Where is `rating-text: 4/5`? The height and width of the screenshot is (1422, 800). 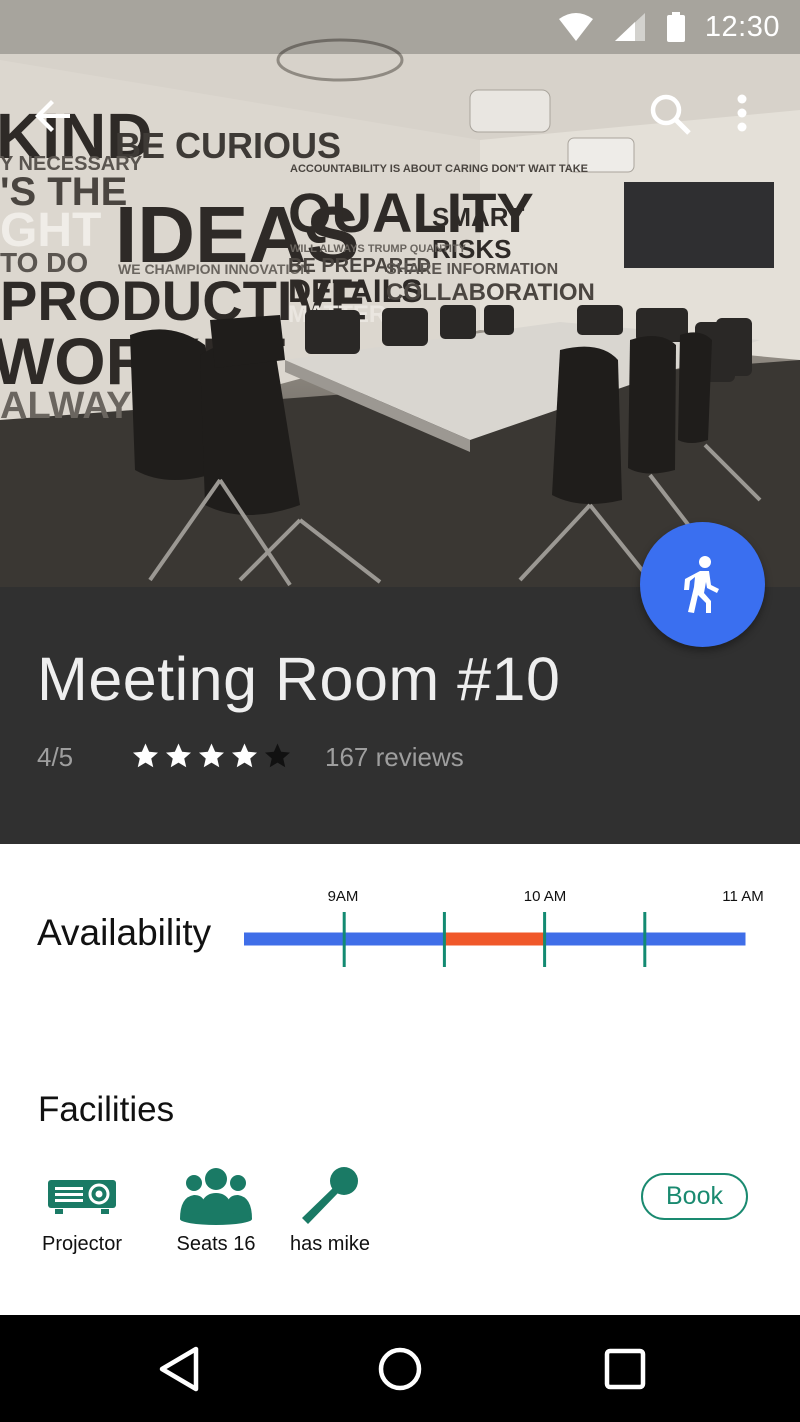 rating-text: 4/5 is located at coordinates (55, 757).